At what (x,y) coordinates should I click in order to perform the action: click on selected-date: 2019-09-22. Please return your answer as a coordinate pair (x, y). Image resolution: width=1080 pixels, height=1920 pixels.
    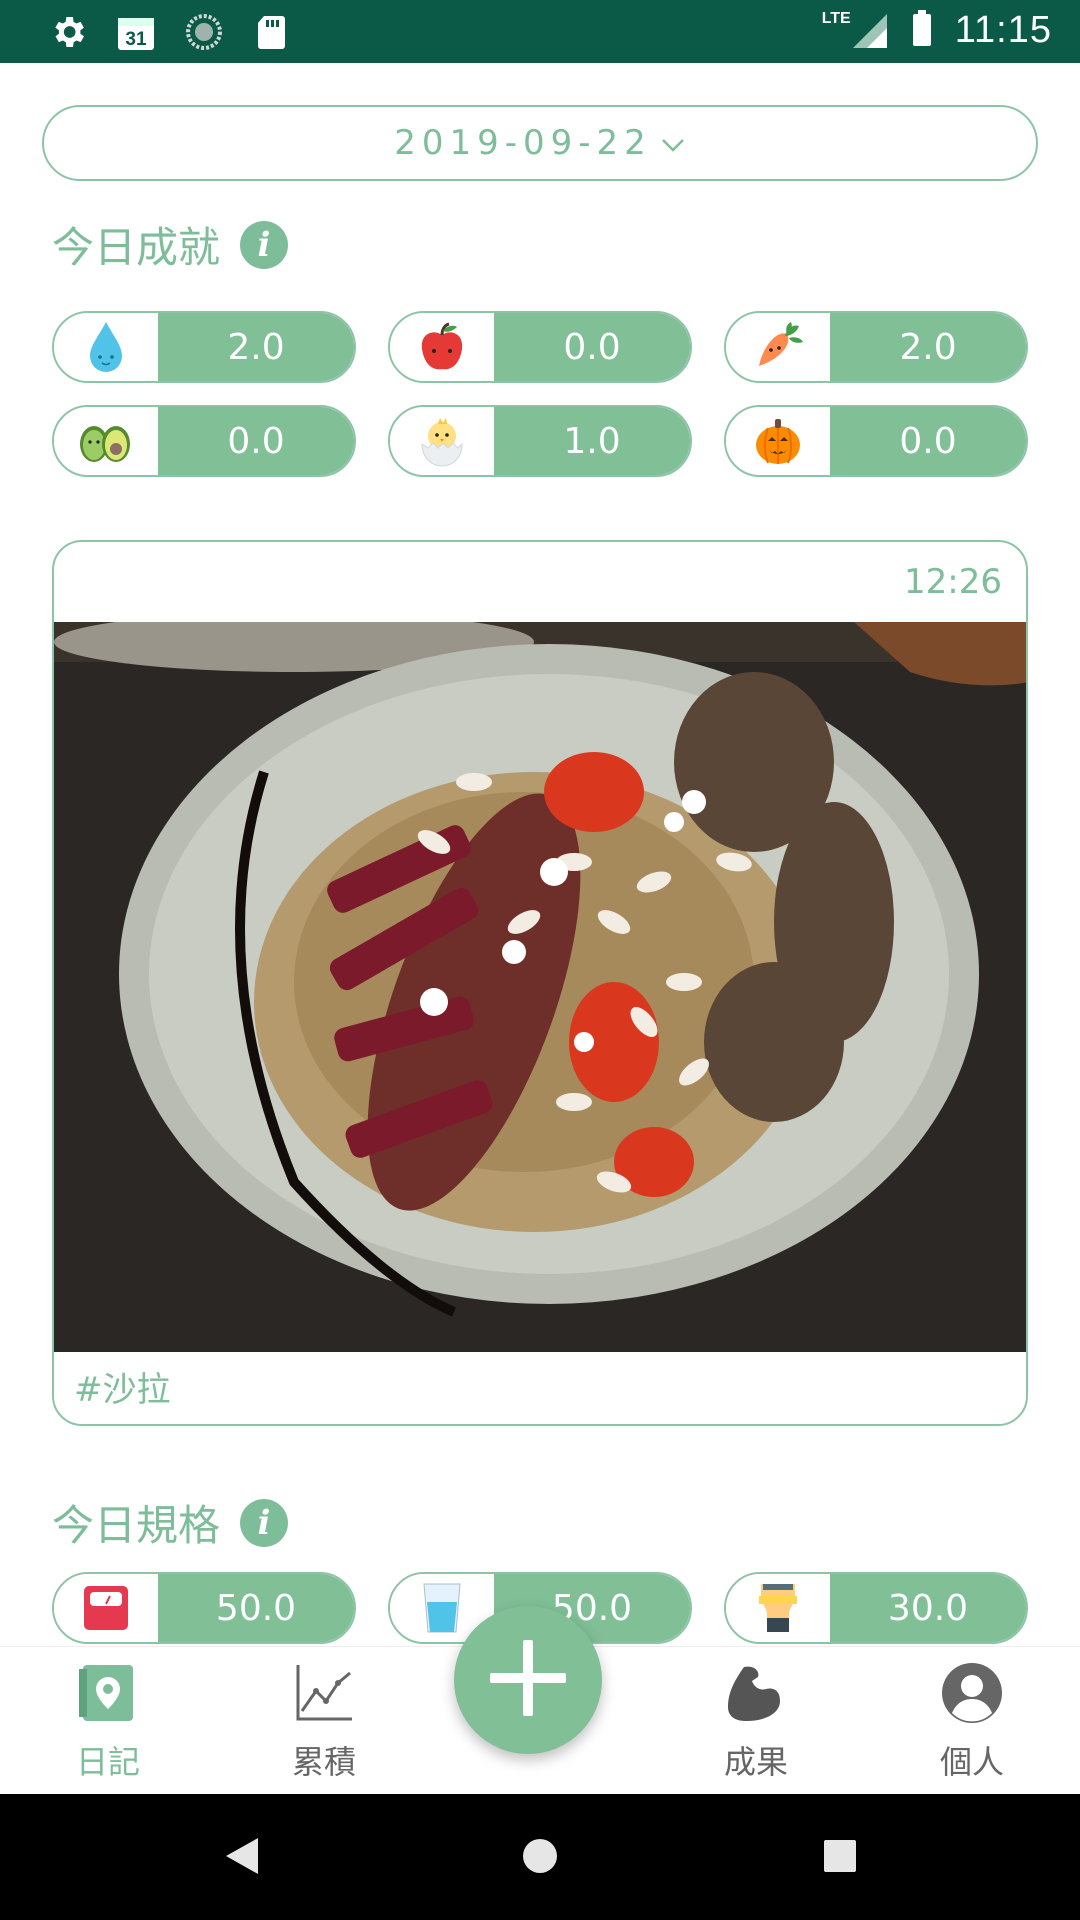
    Looking at the image, I should click on (523, 143).